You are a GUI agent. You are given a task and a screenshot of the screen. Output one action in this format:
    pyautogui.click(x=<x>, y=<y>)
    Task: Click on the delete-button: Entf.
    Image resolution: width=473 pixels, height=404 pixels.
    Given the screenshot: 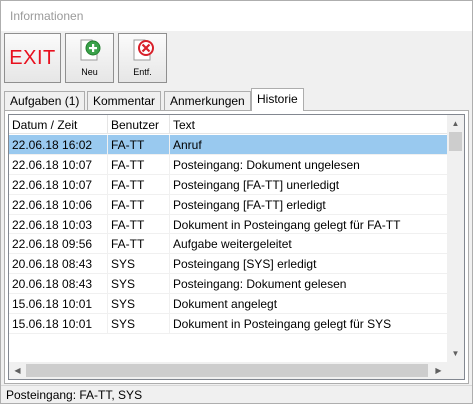 What is the action you would take?
    pyautogui.click(x=142, y=58)
    